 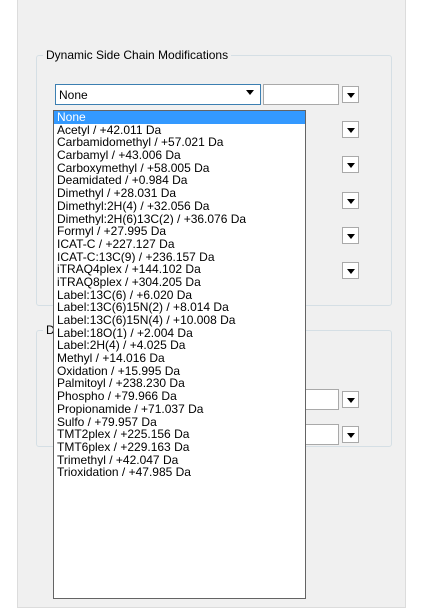 What do you see at coordinates (179, 320) in the screenshot?
I see `dropdown-option: Label:13C(6)15N(4) / +10.008 Da` at bounding box center [179, 320].